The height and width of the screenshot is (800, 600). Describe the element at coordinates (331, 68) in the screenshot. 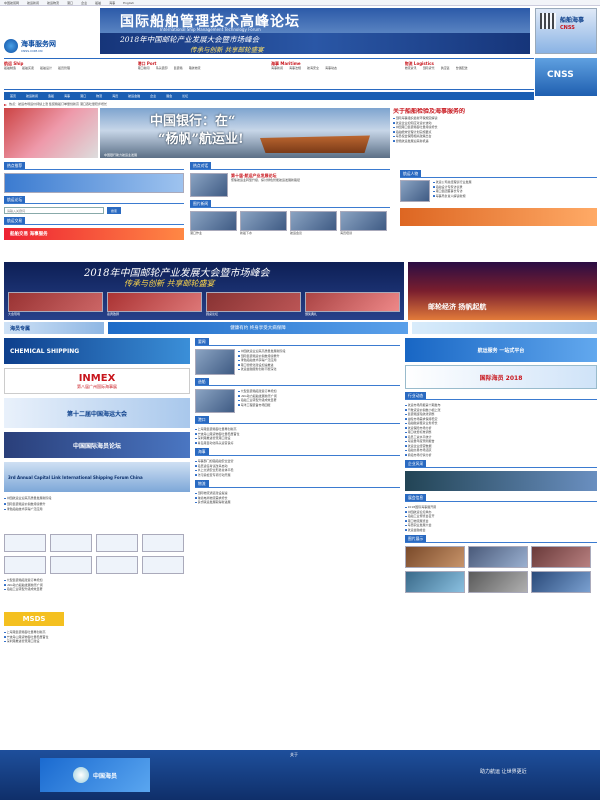

I see `channel-link: 海事动态` at that location.